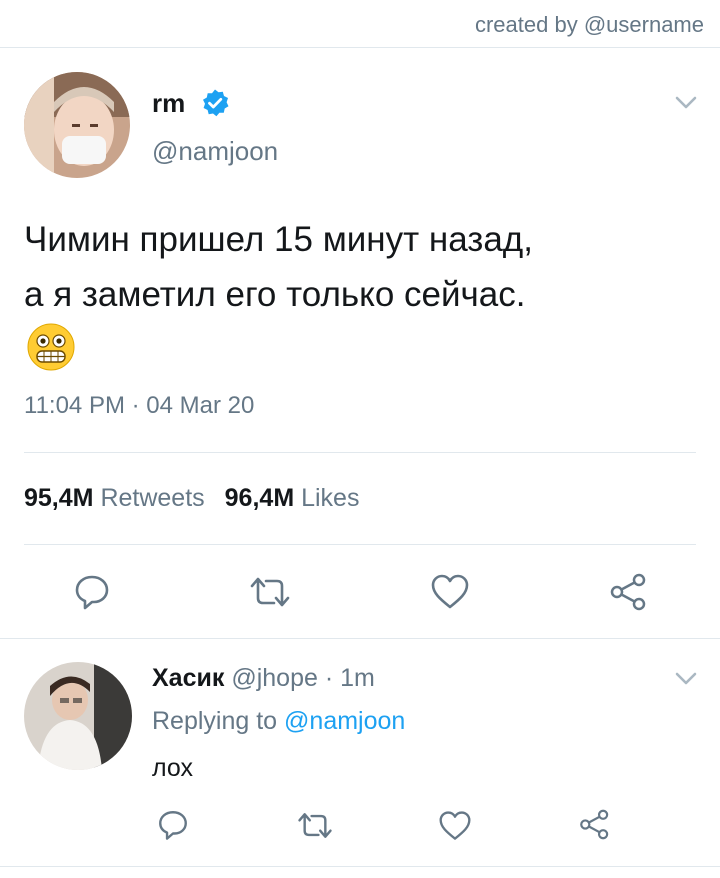  What do you see at coordinates (152, 498) in the screenshot?
I see `retweets-label: Retweets` at bounding box center [152, 498].